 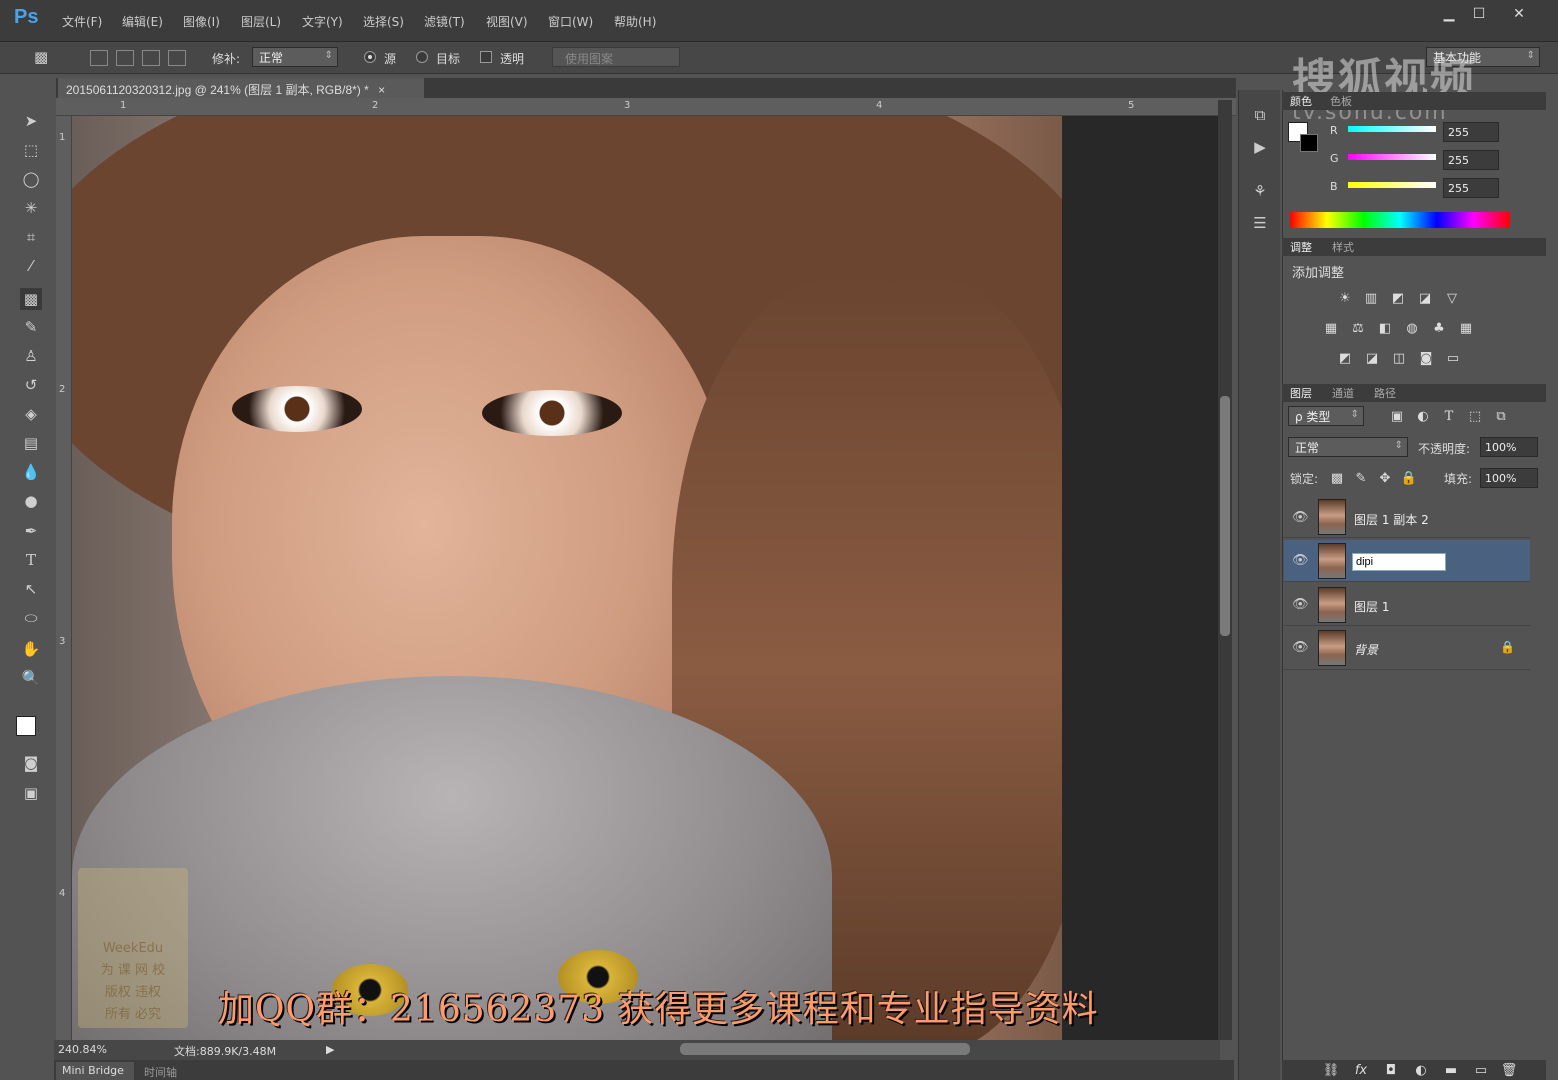 I want to click on dodge-tool-icon: ●, so click(x=31, y=501).